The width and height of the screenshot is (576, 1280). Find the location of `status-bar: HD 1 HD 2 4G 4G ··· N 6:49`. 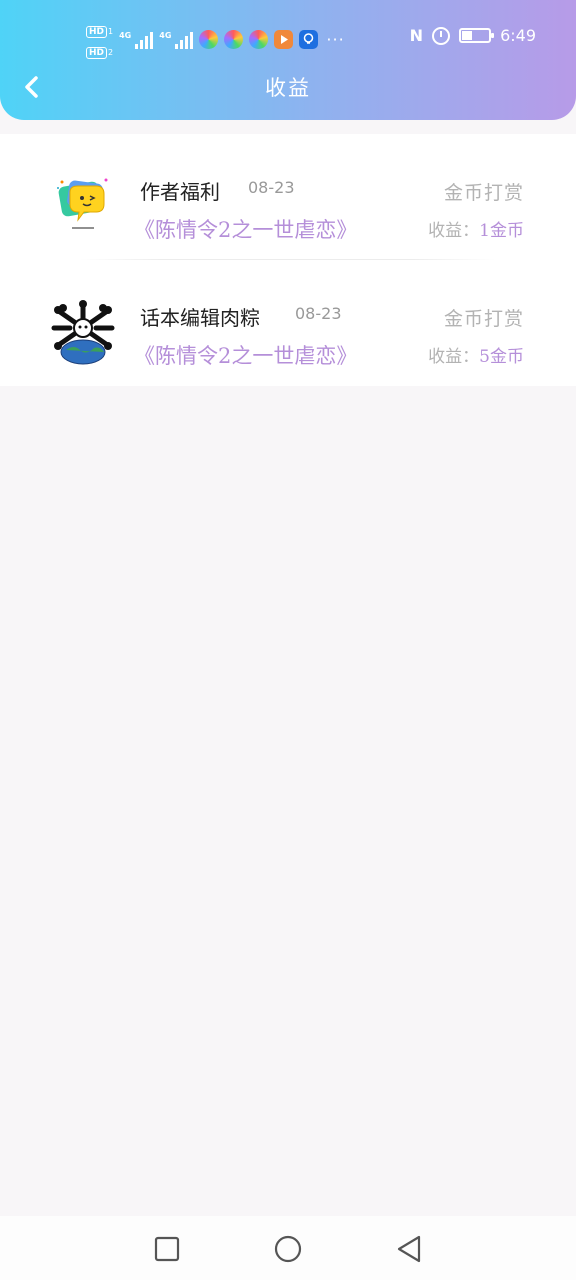

status-bar: HD 1 HD 2 4G 4G ··· N 6:49 is located at coordinates (288, 38).